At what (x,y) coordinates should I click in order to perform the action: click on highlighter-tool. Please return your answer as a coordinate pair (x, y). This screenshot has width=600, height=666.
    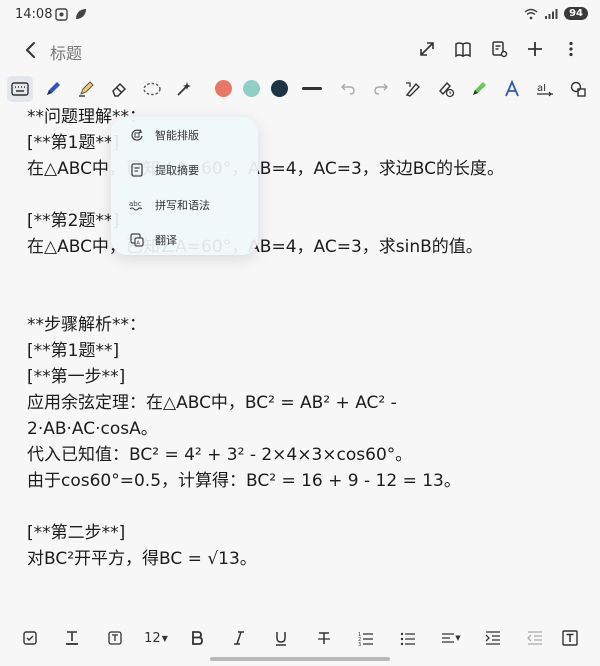
    Looking at the image, I should click on (86, 89).